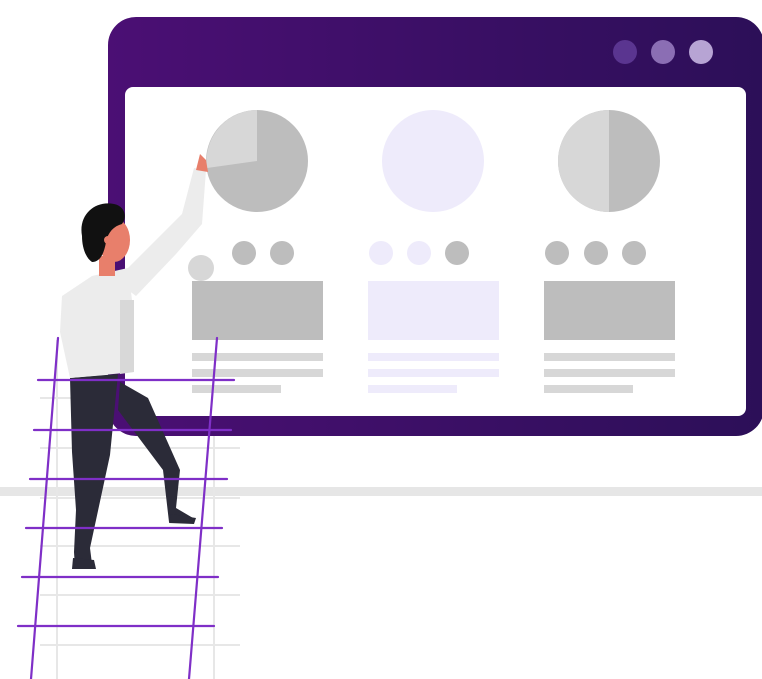 The height and width of the screenshot is (679, 762). What do you see at coordinates (609, 310) in the screenshot?
I see `panel-right-image` at bounding box center [609, 310].